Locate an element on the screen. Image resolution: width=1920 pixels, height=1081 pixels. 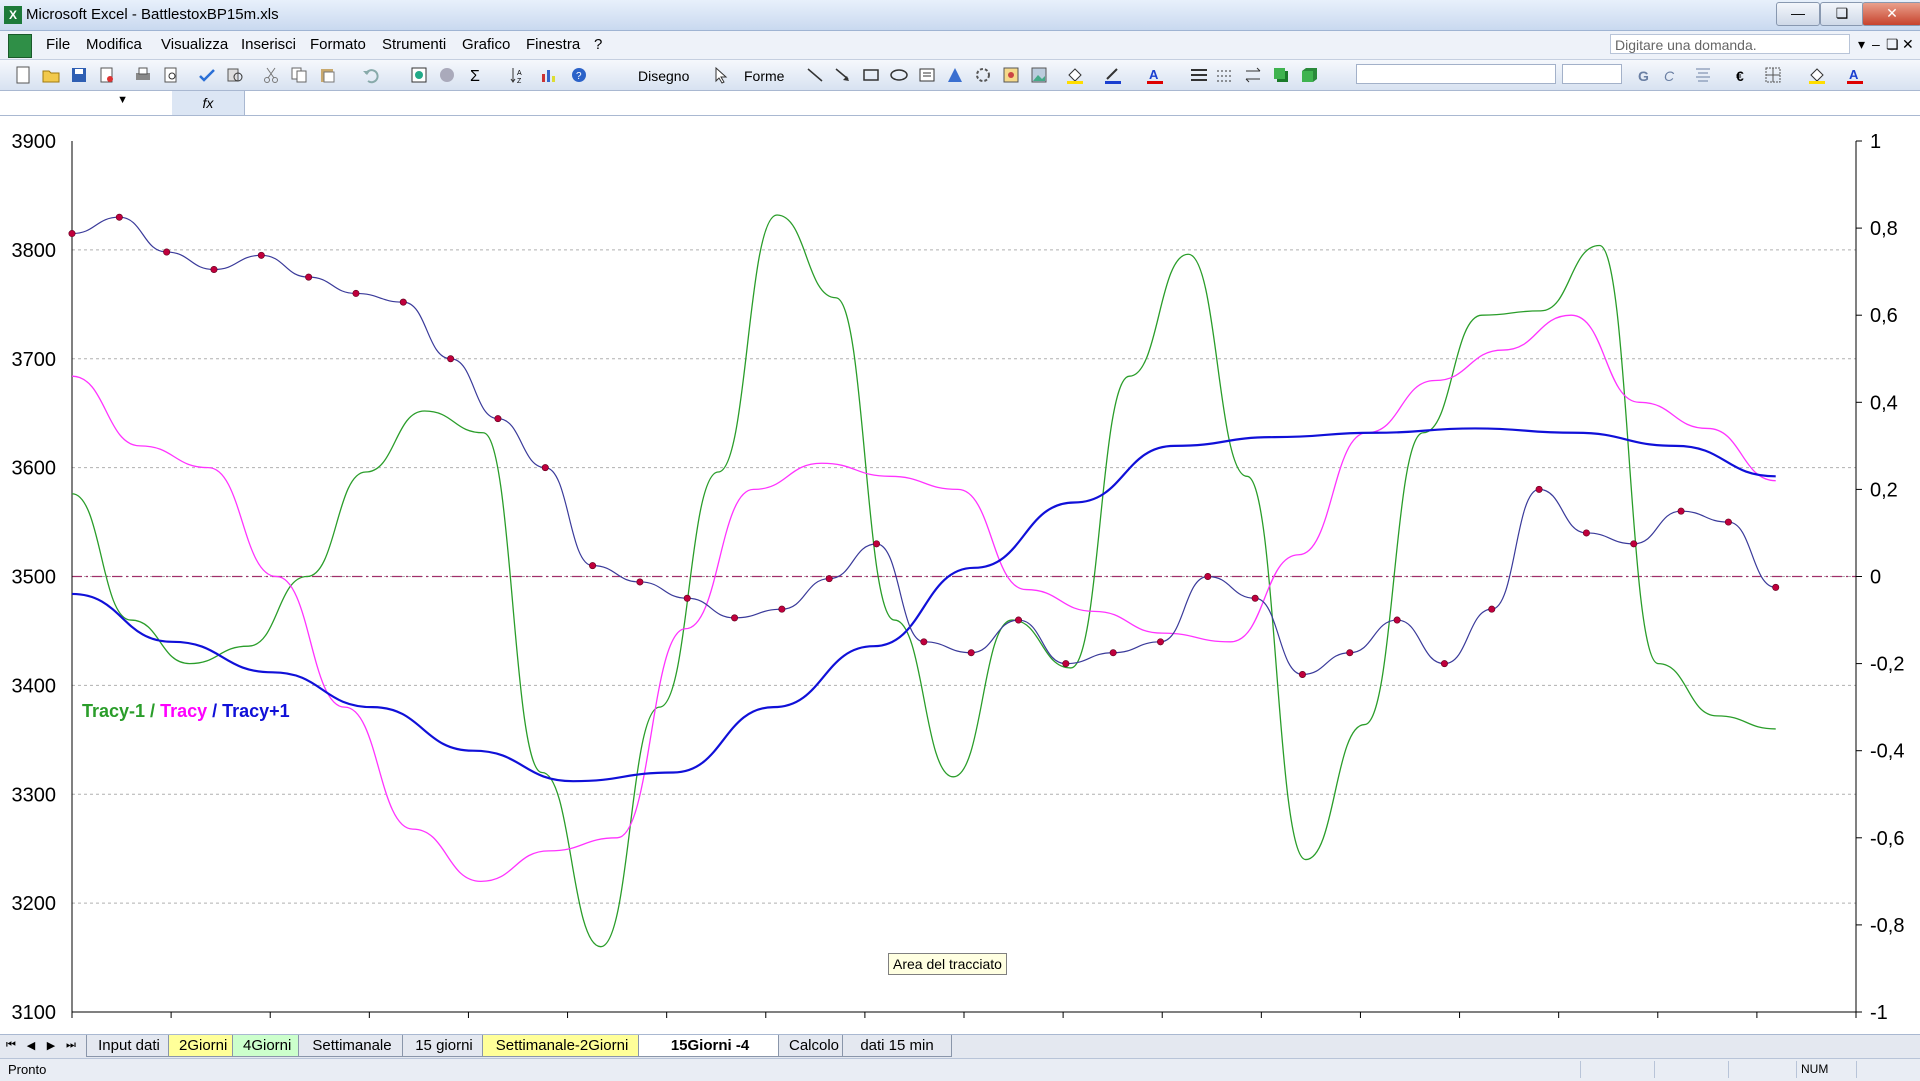
clipart-icon is located at coordinates (1011, 75).